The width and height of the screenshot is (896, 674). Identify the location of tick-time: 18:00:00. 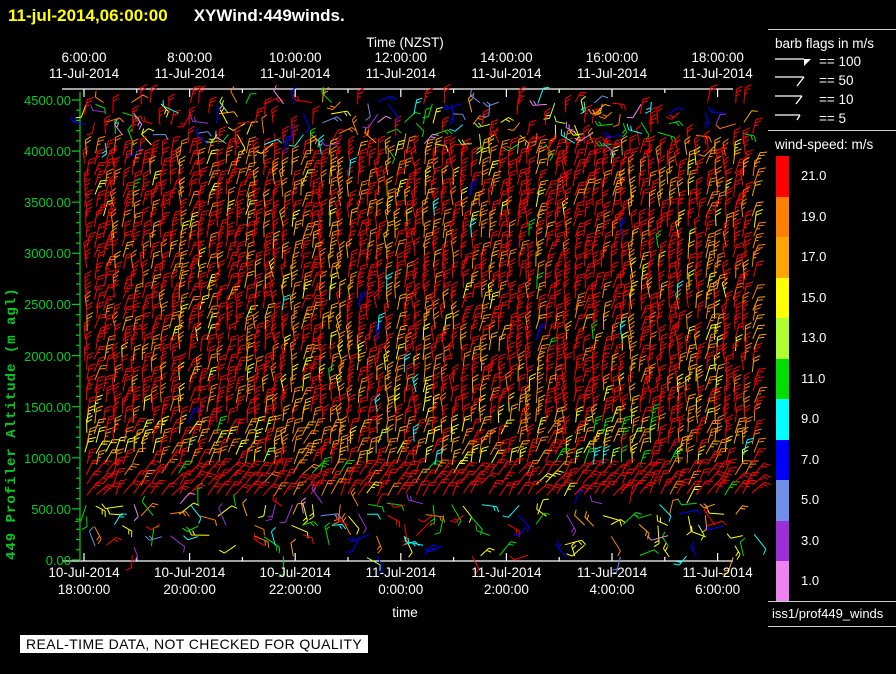
(717, 57).